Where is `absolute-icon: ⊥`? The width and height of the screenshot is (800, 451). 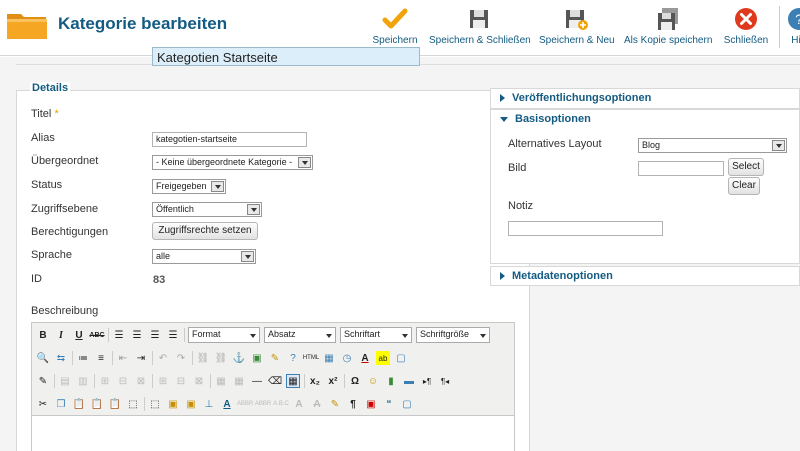
absolute-icon: ⊥ is located at coordinates (209, 404).